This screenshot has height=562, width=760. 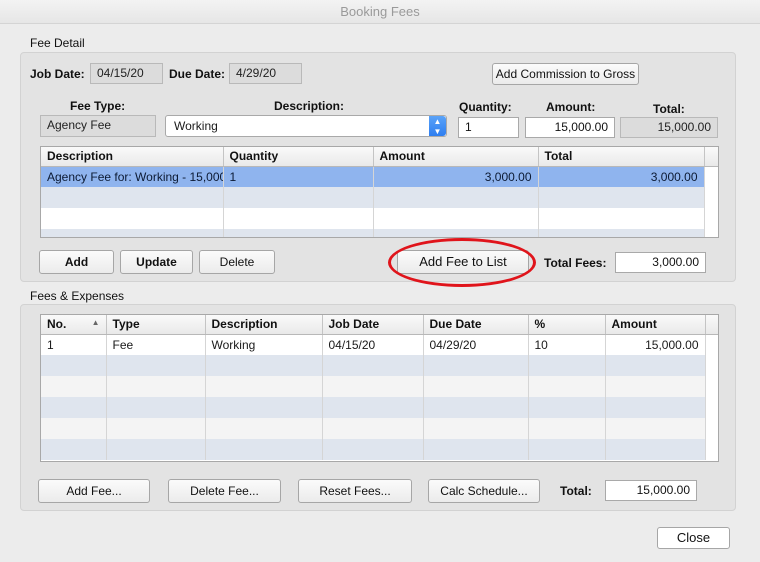 I want to click on due-date-field: 4/29/20, so click(x=265, y=73).